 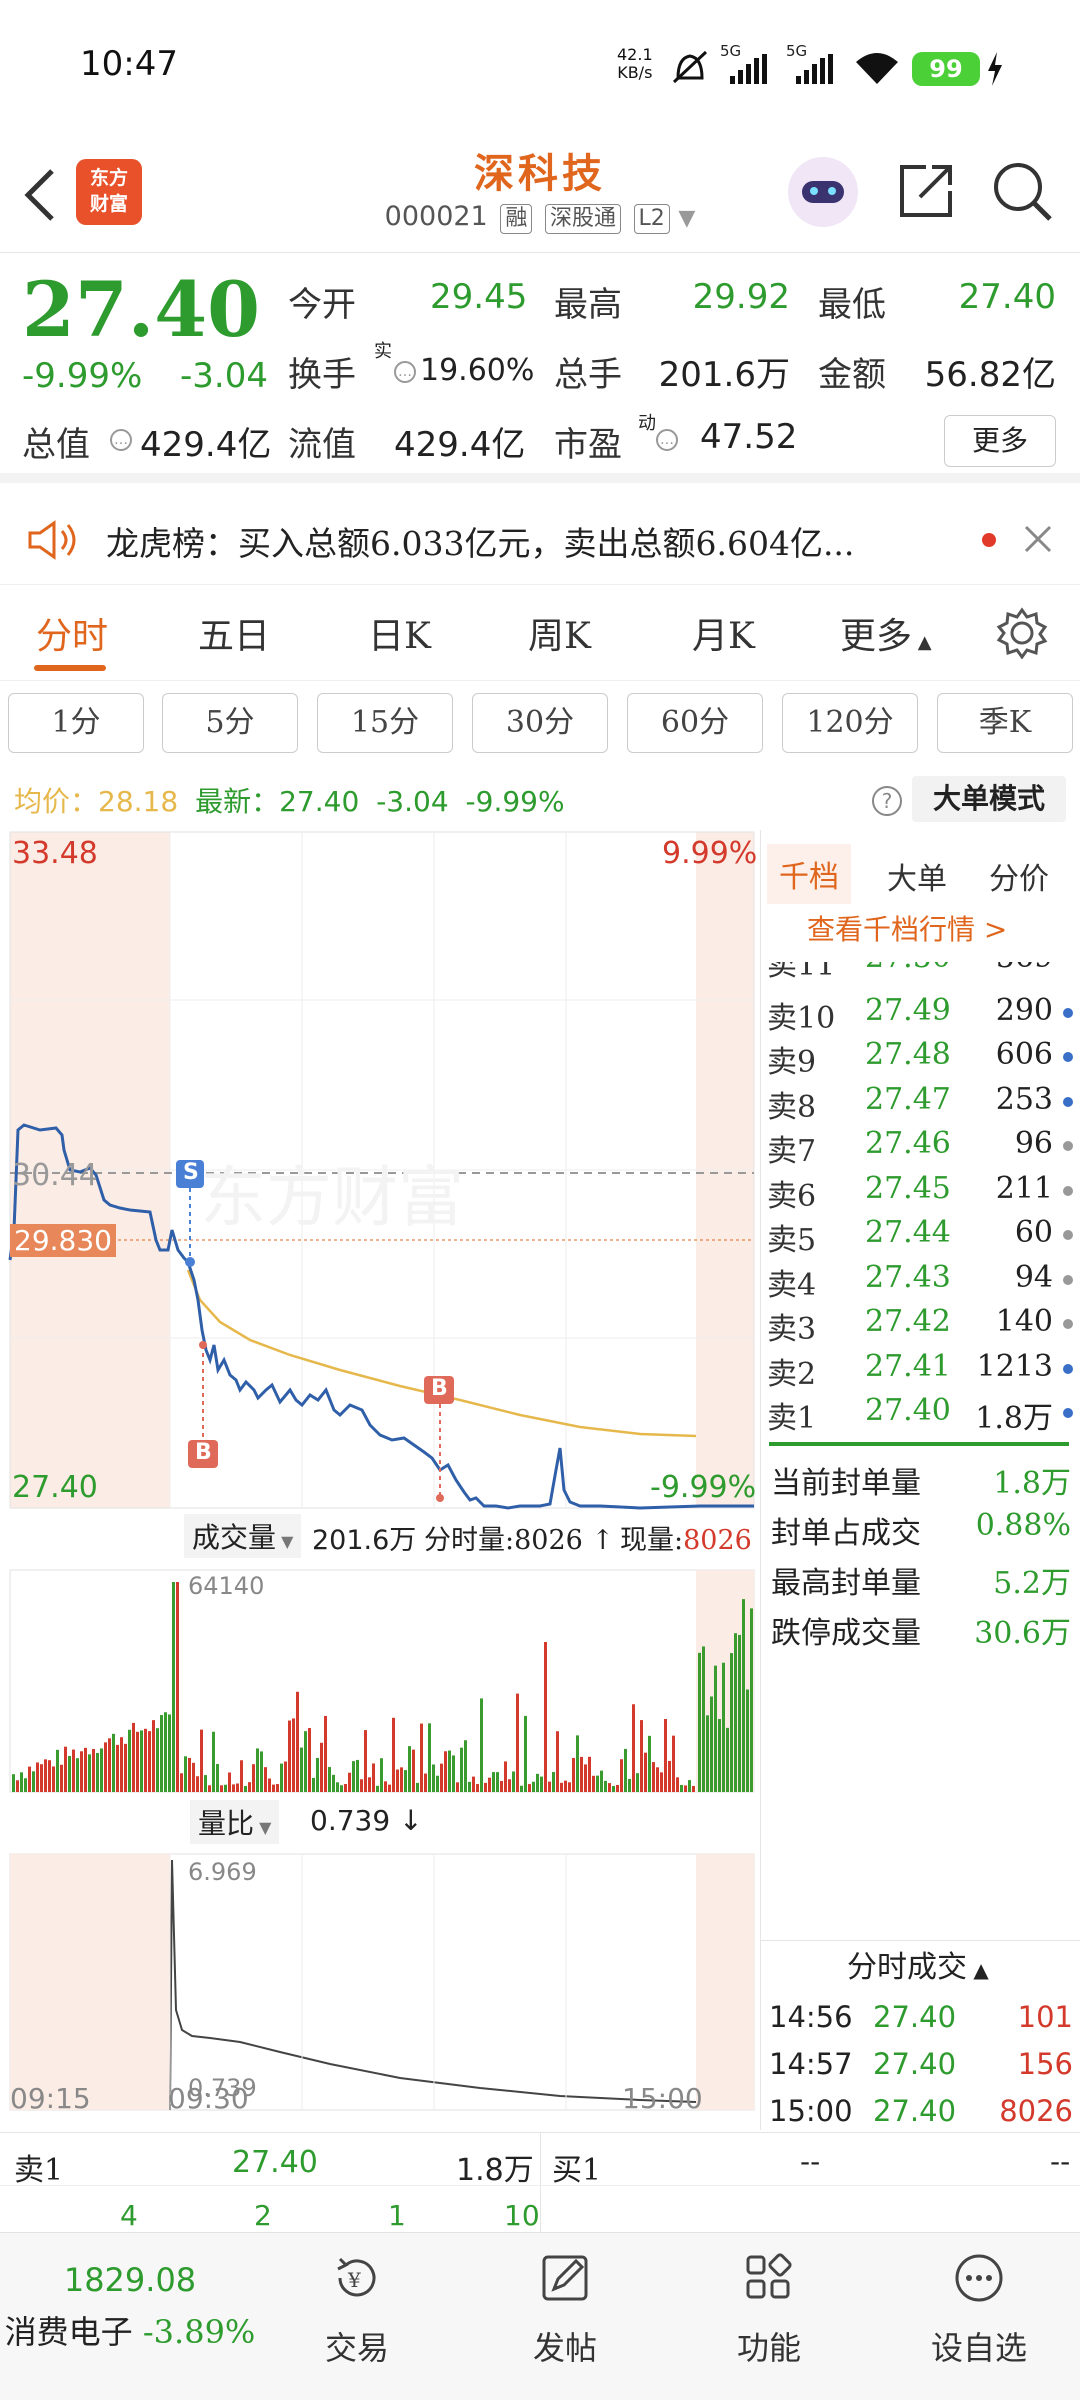 I want to click on view-thousand-level-link: 查看千档行情 >, so click(x=907, y=928).